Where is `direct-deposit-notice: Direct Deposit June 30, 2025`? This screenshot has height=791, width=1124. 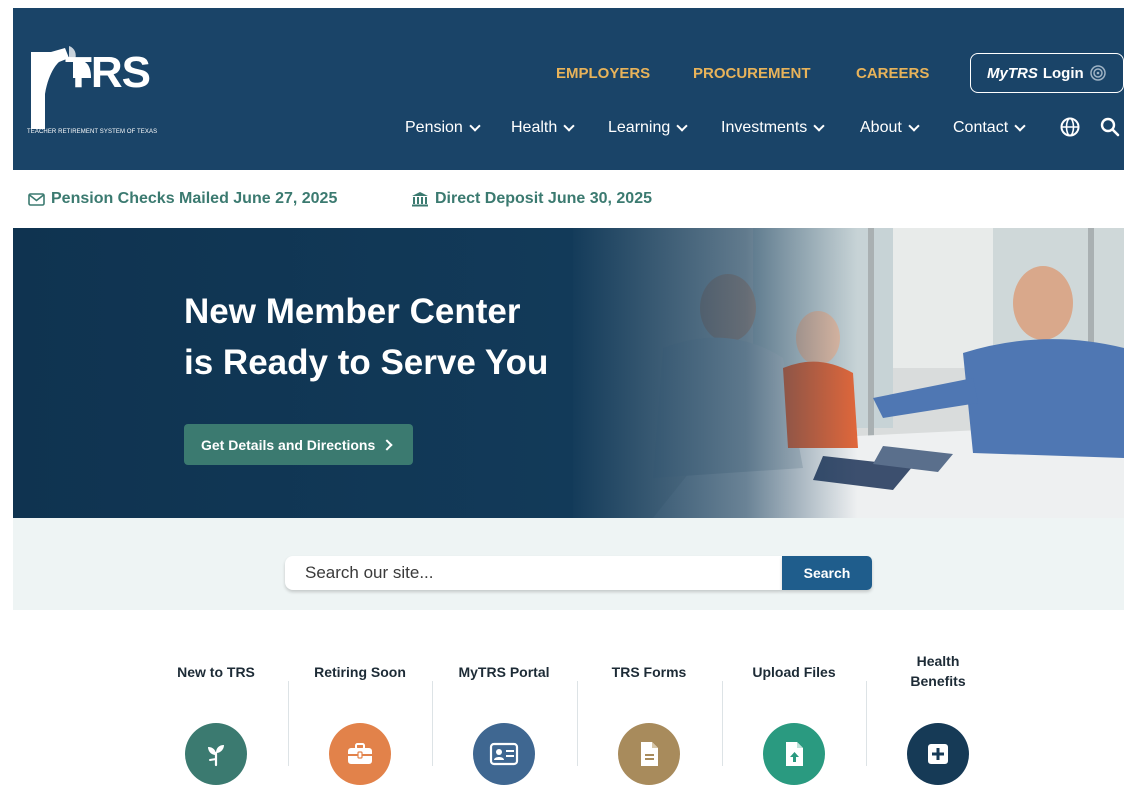
direct-deposit-notice: Direct Deposit June 30, 2025 is located at coordinates (531, 199).